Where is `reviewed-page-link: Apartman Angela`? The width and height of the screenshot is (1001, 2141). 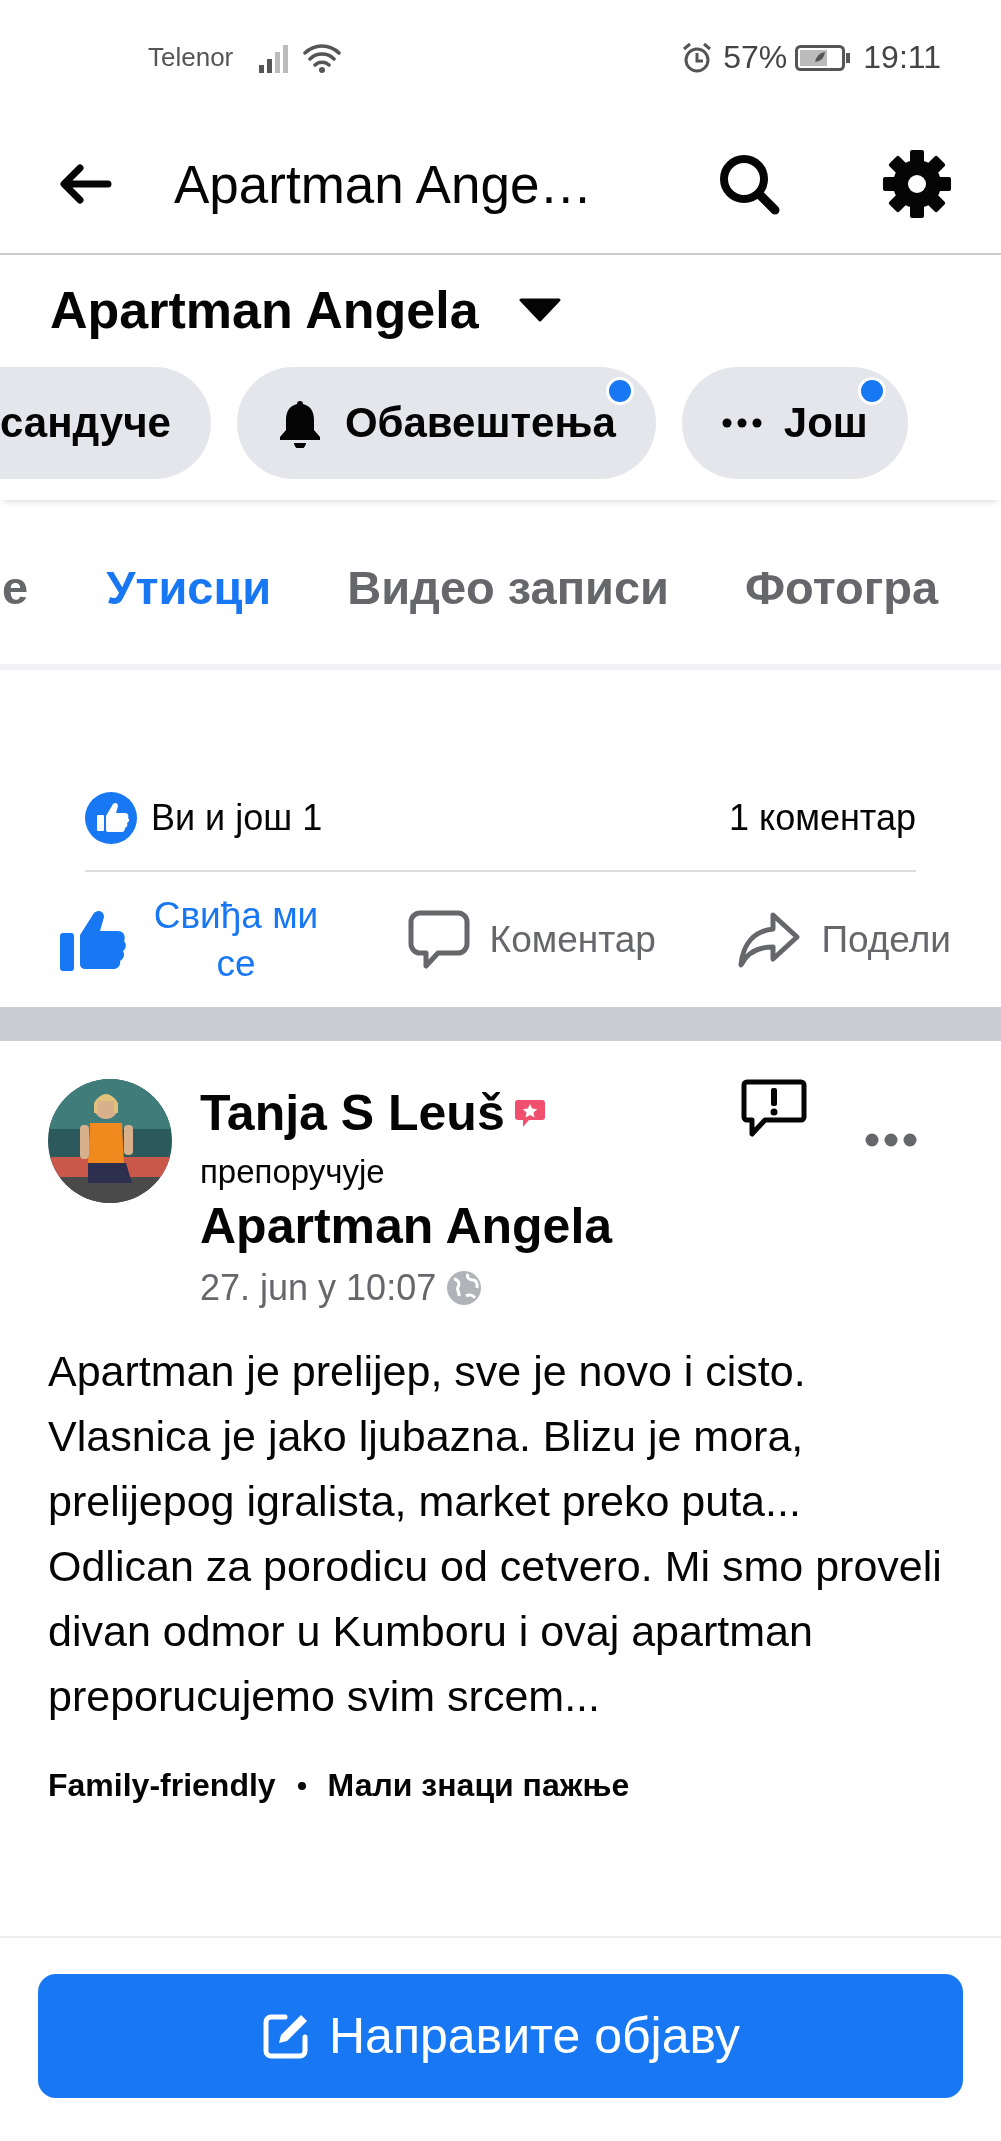 reviewed-page-link: Apartman Angela is located at coordinates (576, 1226).